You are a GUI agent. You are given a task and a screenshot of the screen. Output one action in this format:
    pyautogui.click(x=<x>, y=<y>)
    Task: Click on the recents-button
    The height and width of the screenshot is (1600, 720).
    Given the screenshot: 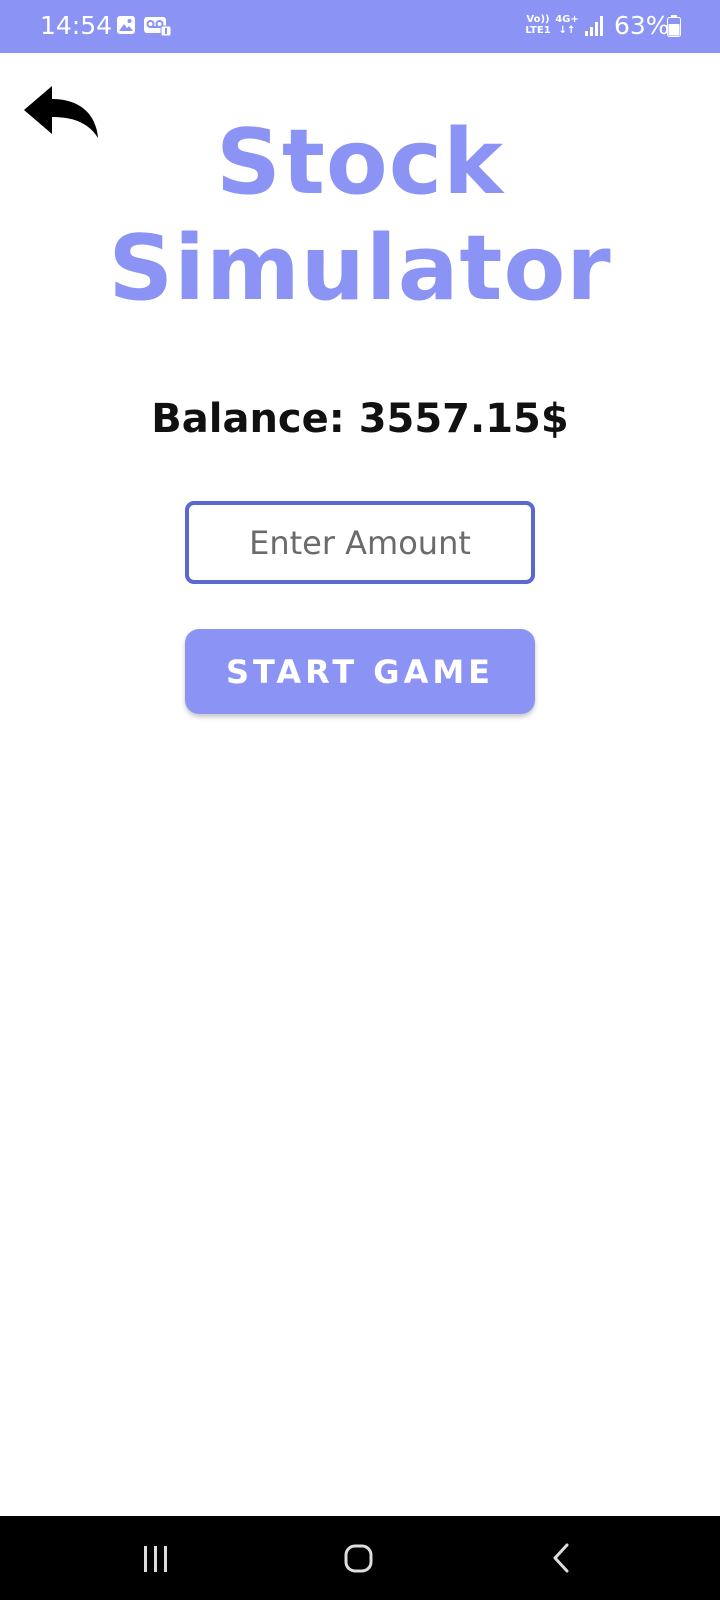 What is the action you would take?
    pyautogui.click(x=156, y=1558)
    